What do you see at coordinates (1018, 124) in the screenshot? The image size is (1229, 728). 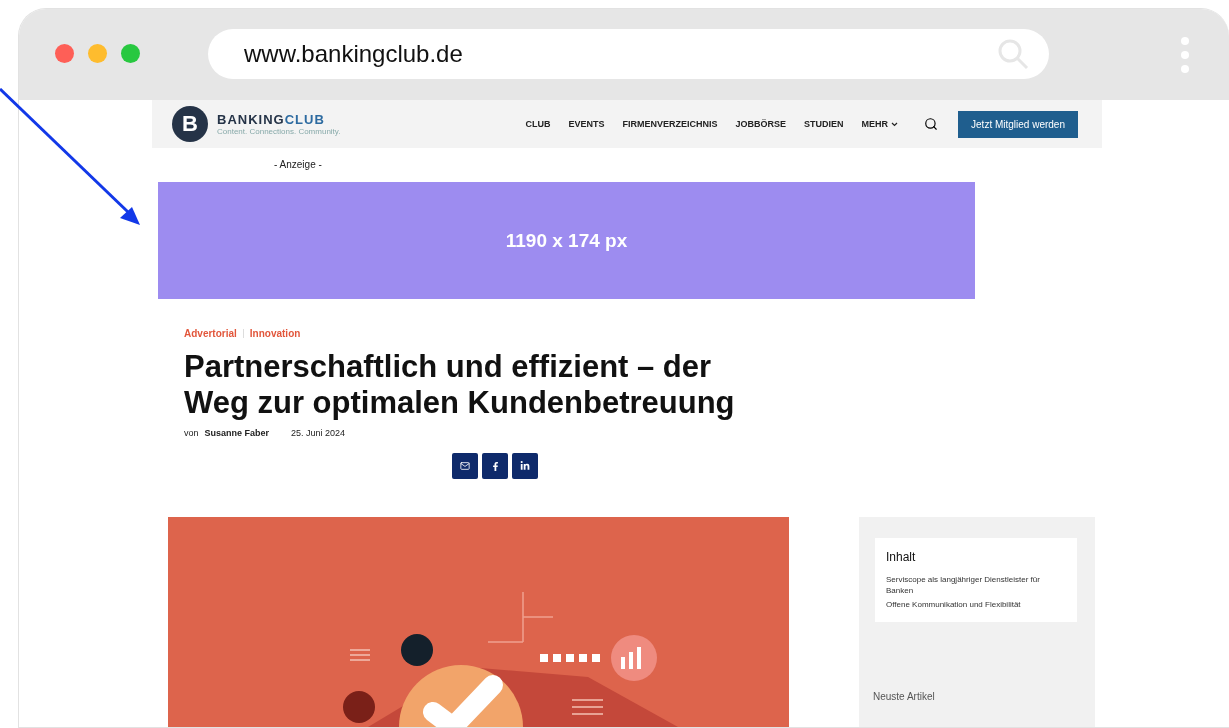 I see `join-button: Jetzt Mitglied werden` at bounding box center [1018, 124].